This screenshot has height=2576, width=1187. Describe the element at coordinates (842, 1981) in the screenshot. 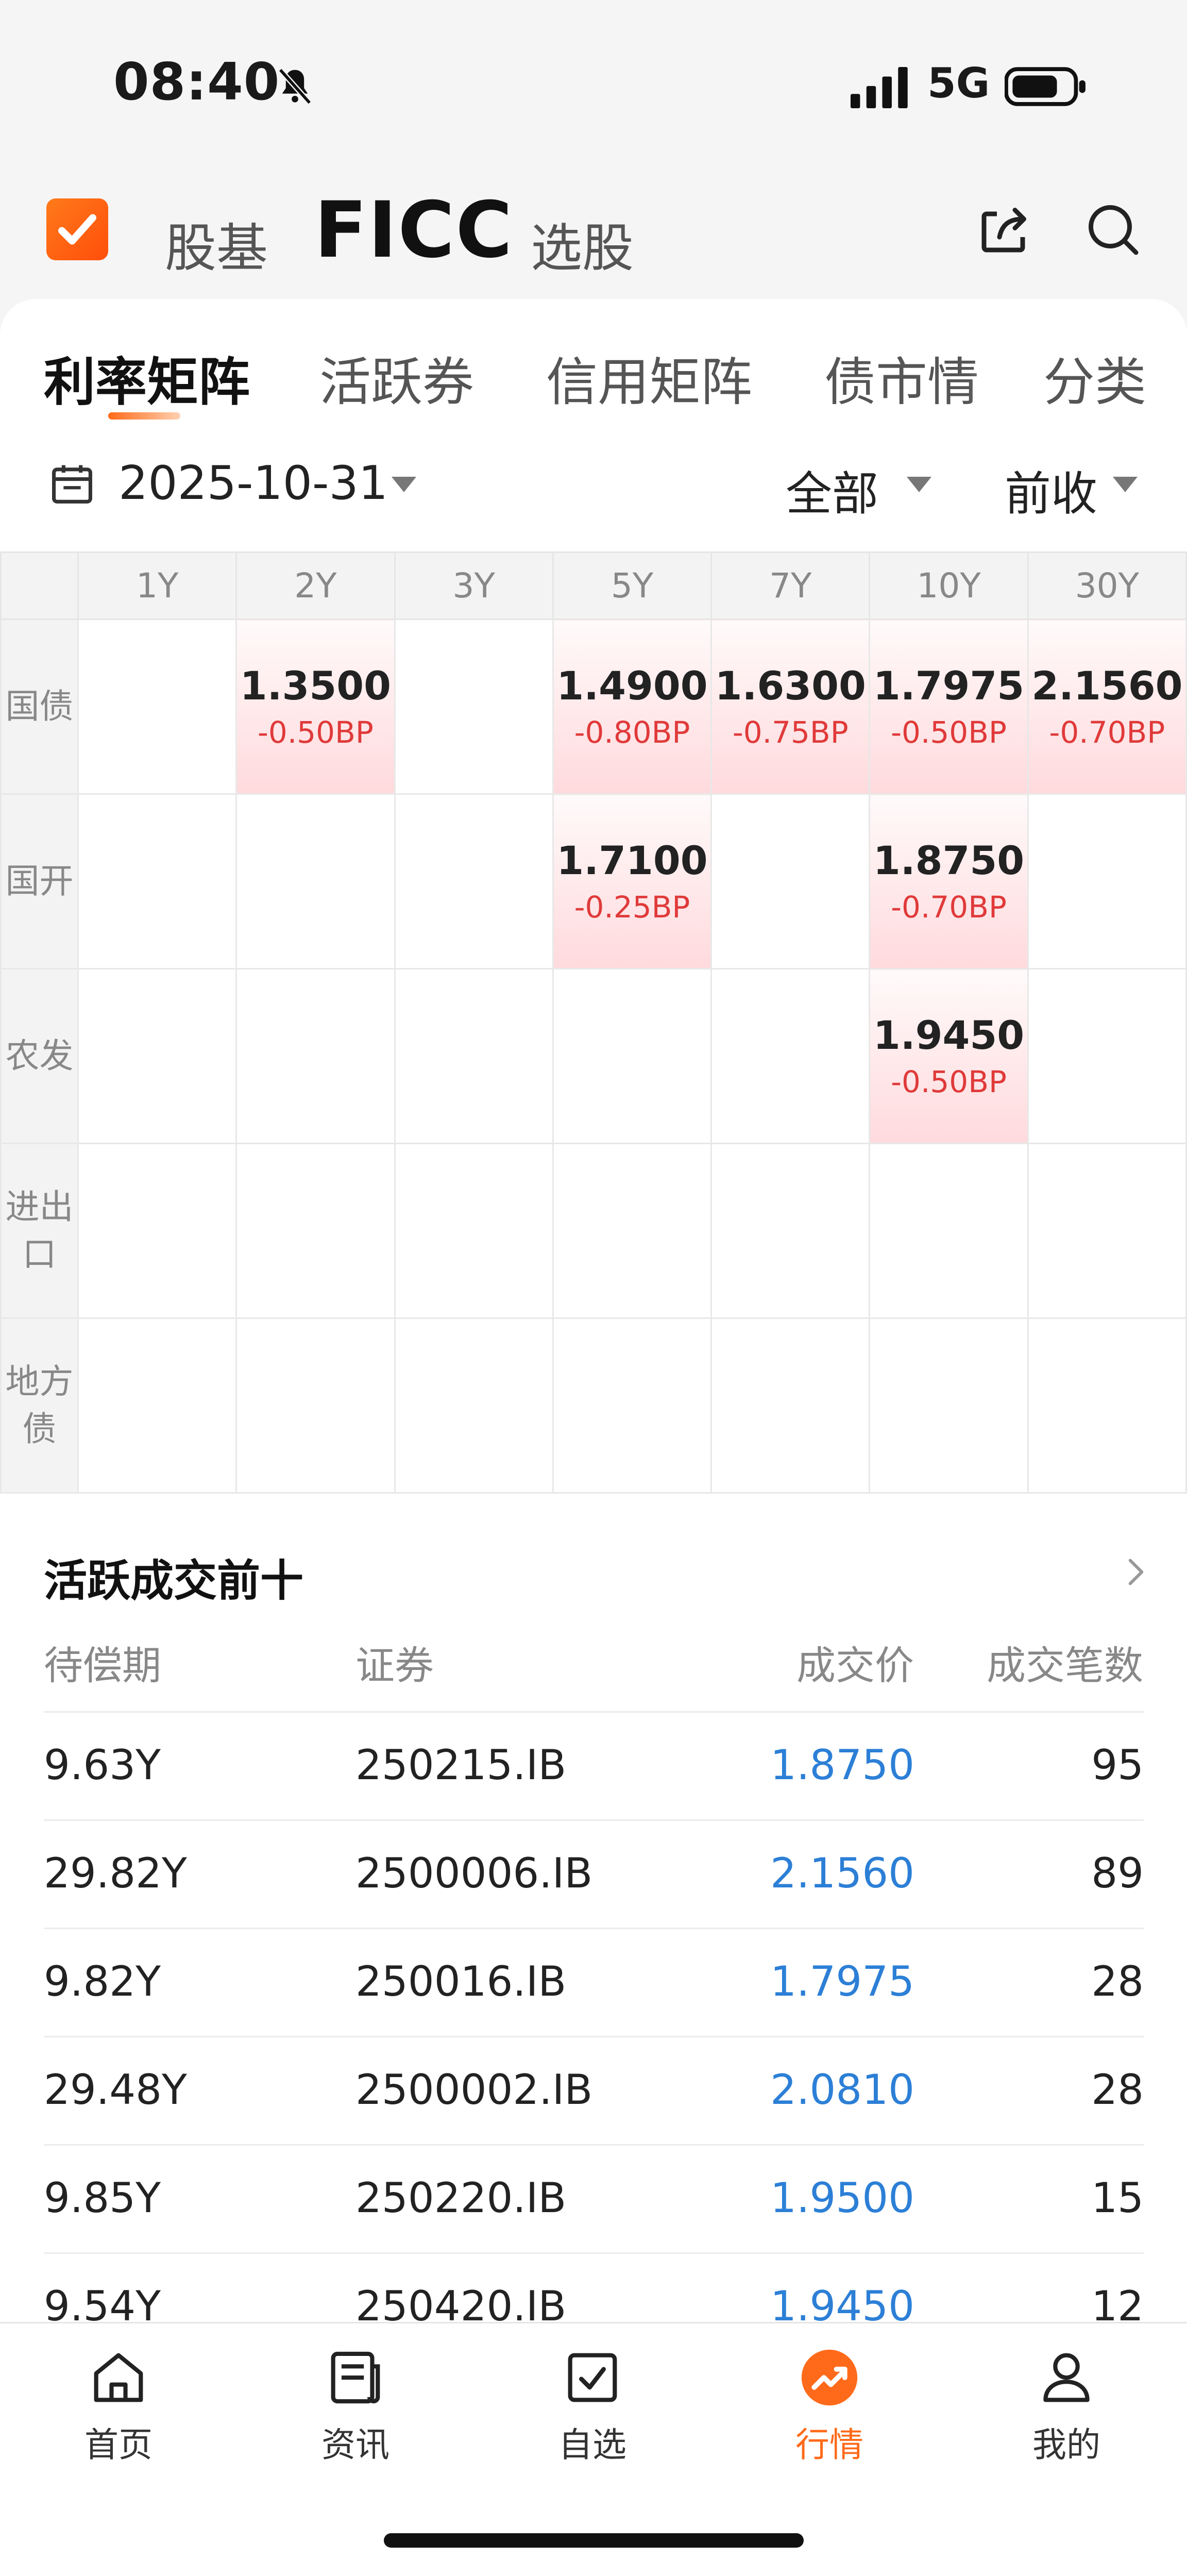

I see `trade-price: 1.7975` at that location.